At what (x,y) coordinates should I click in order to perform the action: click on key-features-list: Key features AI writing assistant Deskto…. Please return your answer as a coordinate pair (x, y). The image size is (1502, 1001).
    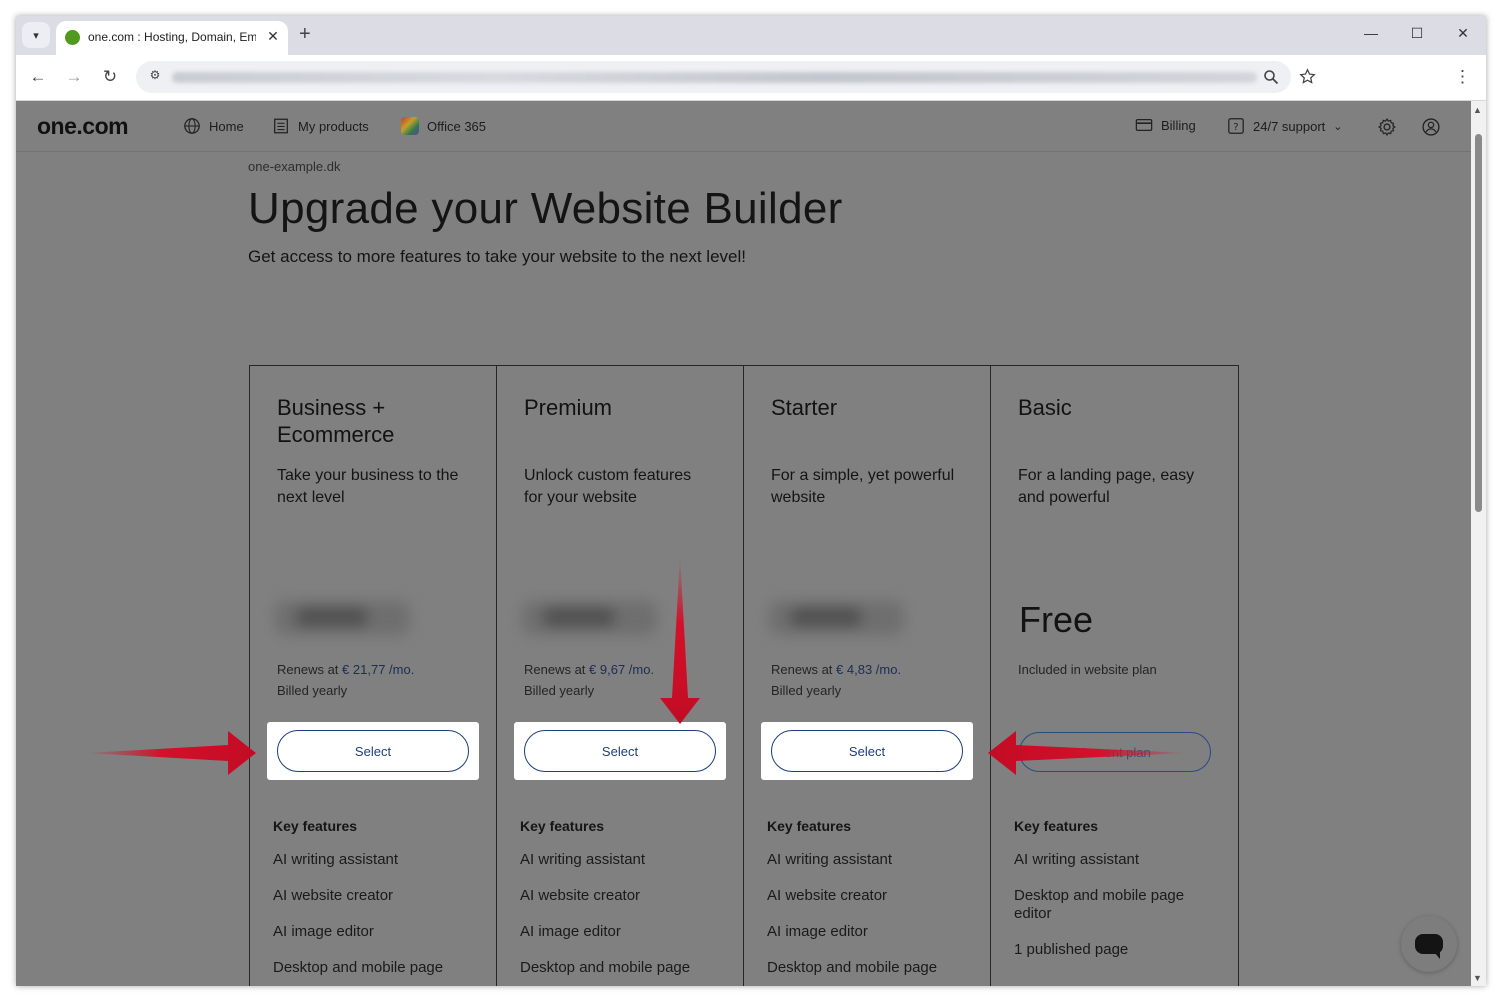
    Looking at the image, I should click on (1119, 897).